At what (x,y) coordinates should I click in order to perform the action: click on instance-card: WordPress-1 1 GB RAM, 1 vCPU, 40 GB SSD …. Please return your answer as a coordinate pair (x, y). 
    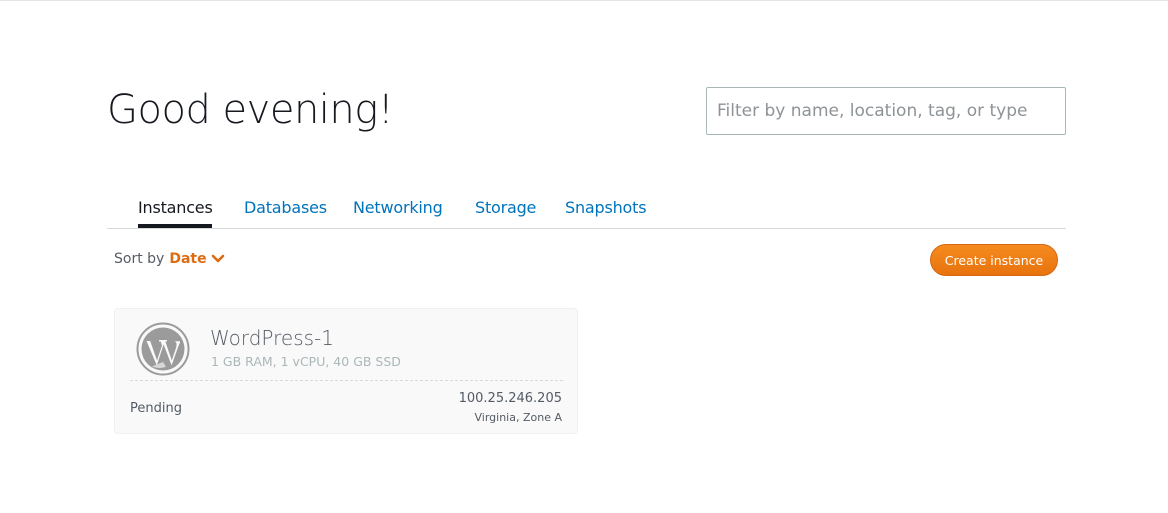
    Looking at the image, I should click on (346, 371).